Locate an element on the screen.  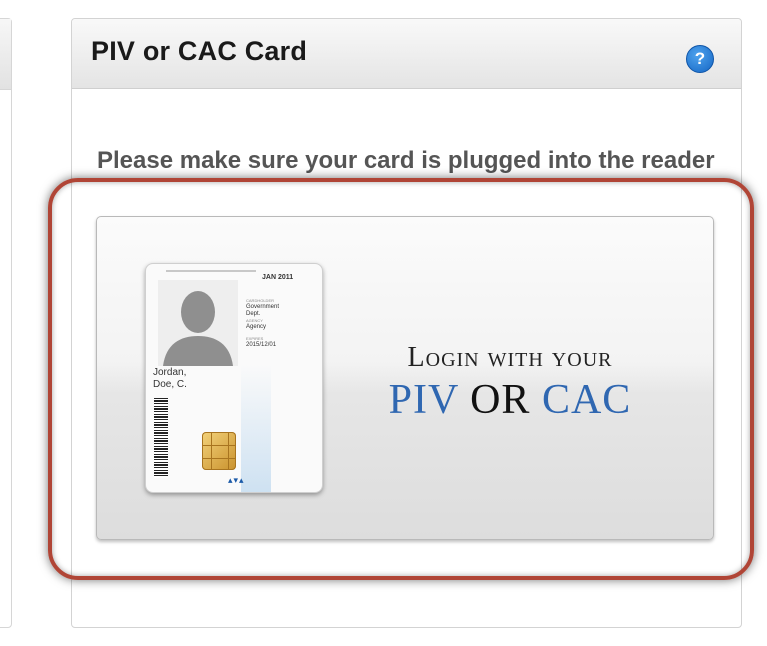
panel-header: PIV or CAC Card ? is located at coordinates (406, 54).